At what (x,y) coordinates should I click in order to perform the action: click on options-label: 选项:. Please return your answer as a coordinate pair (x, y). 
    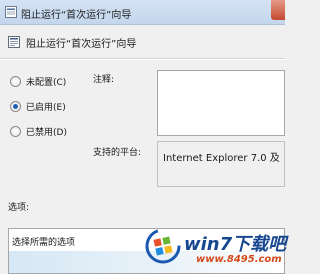
    Looking at the image, I should click on (19, 208).